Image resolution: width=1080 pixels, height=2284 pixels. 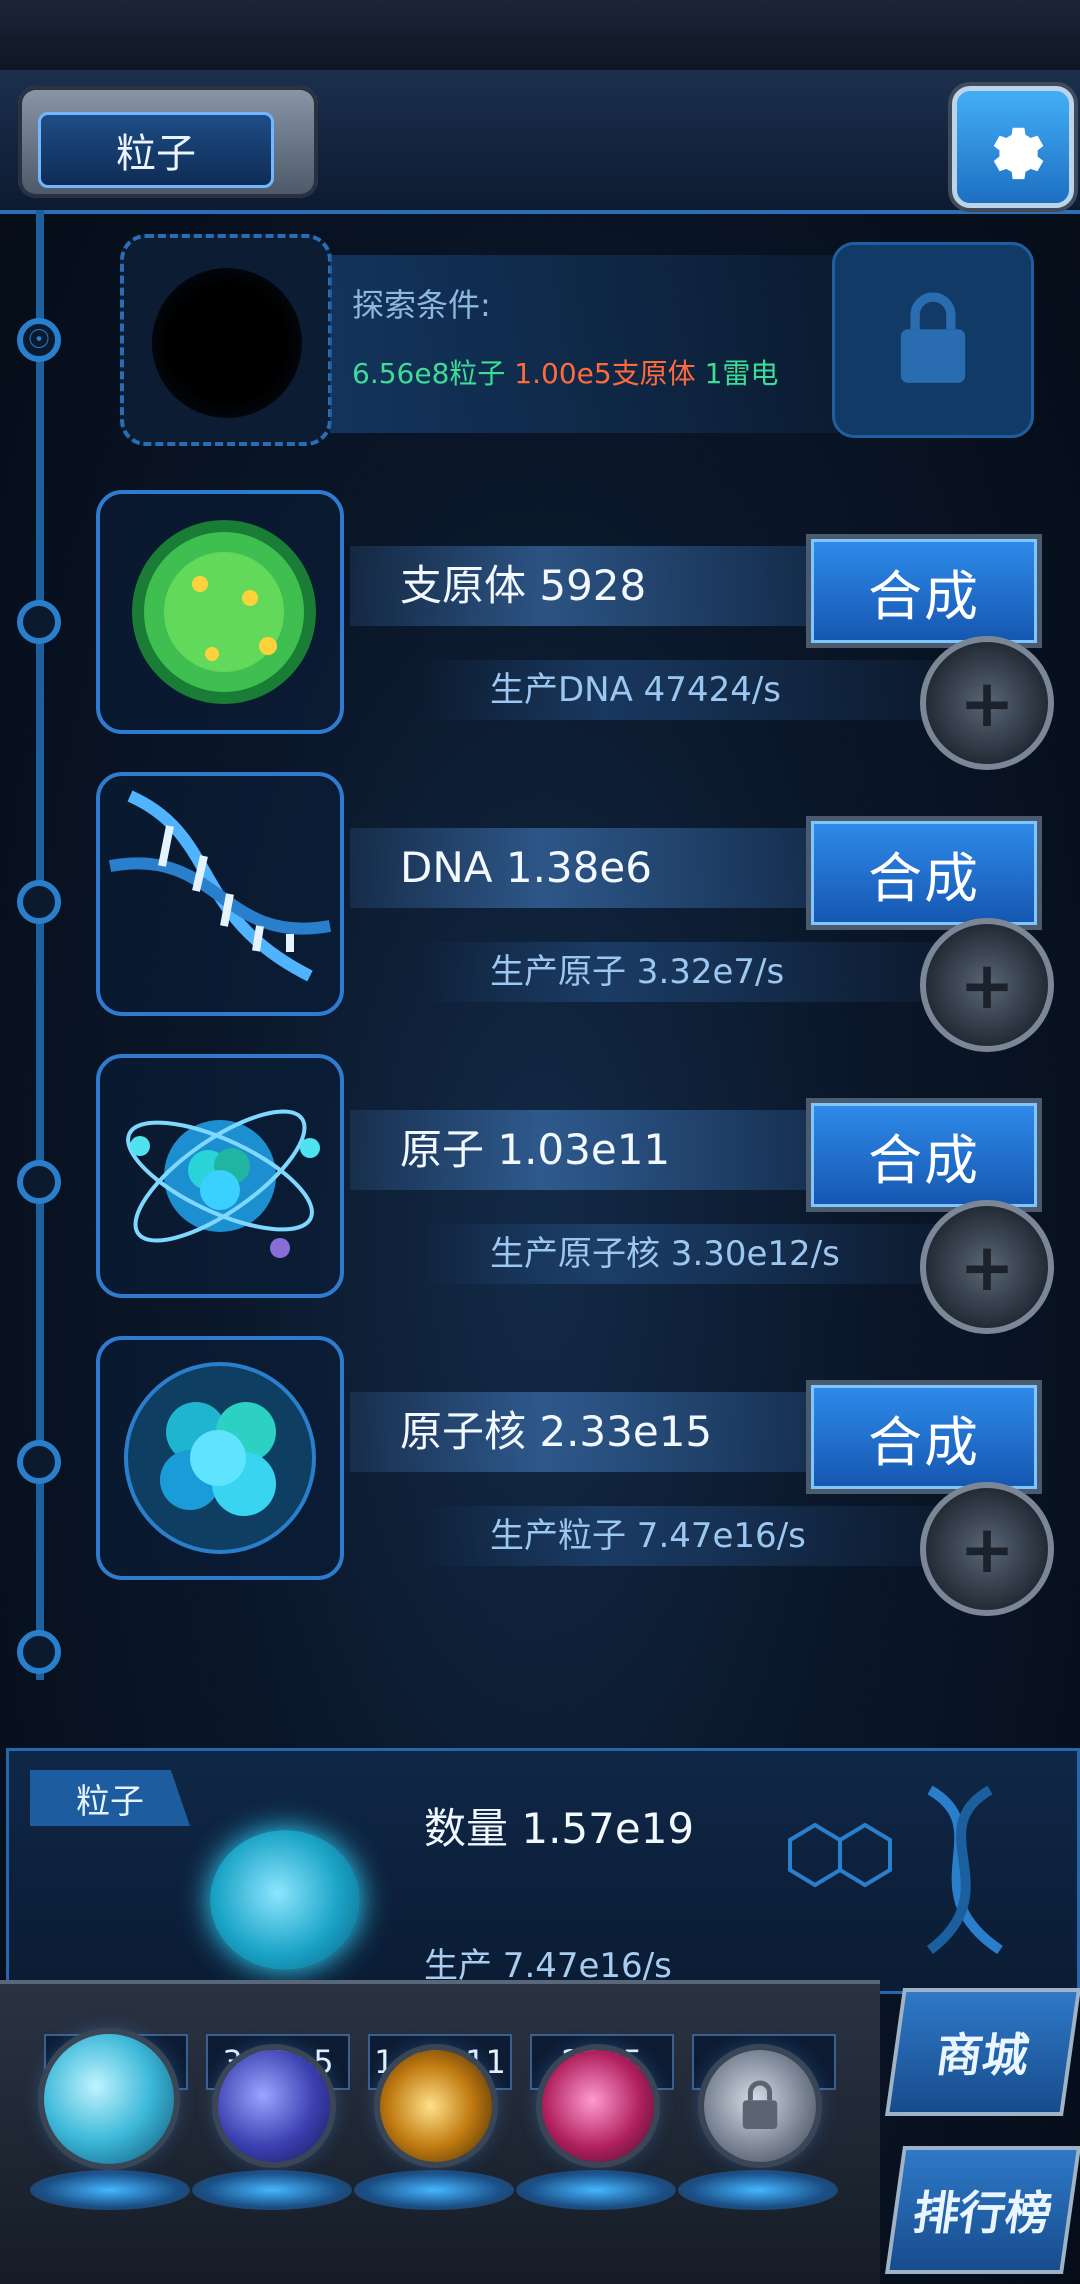 What do you see at coordinates (590, 586) in the screenshot?
I see `item-name: 支原体 5928` at bounding box center [590, 586].